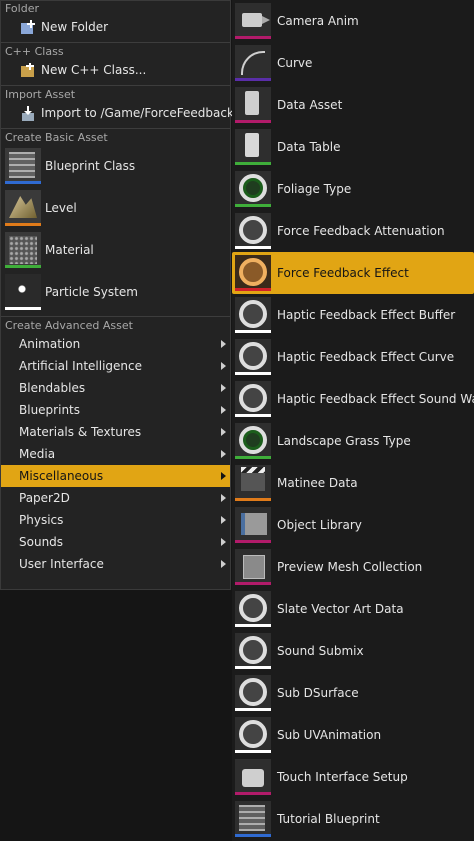 This screenshot has width=474, height=841. Describe the element at coordinates (353, 441) in the screenshot. I see `menu-item-landscape-grass-type: Landscape Grass Type` at that location.